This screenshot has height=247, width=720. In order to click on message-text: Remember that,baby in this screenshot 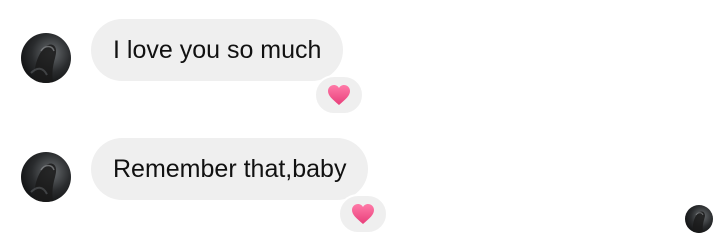, I will do `click(230, 169)`.